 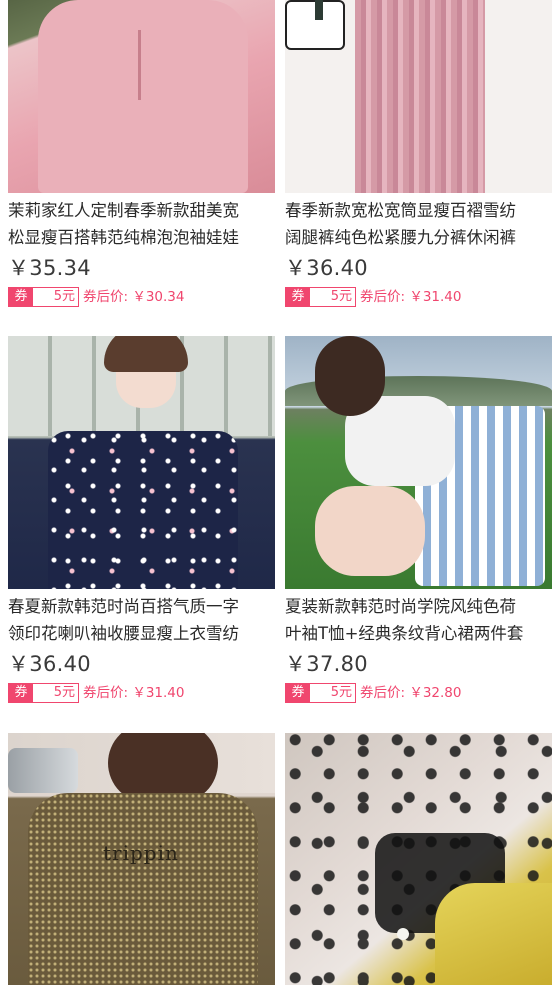 What do you see at coordinates (370, 531) in the screenshot?
I see `model-legs` at bounding box center [370, 531].